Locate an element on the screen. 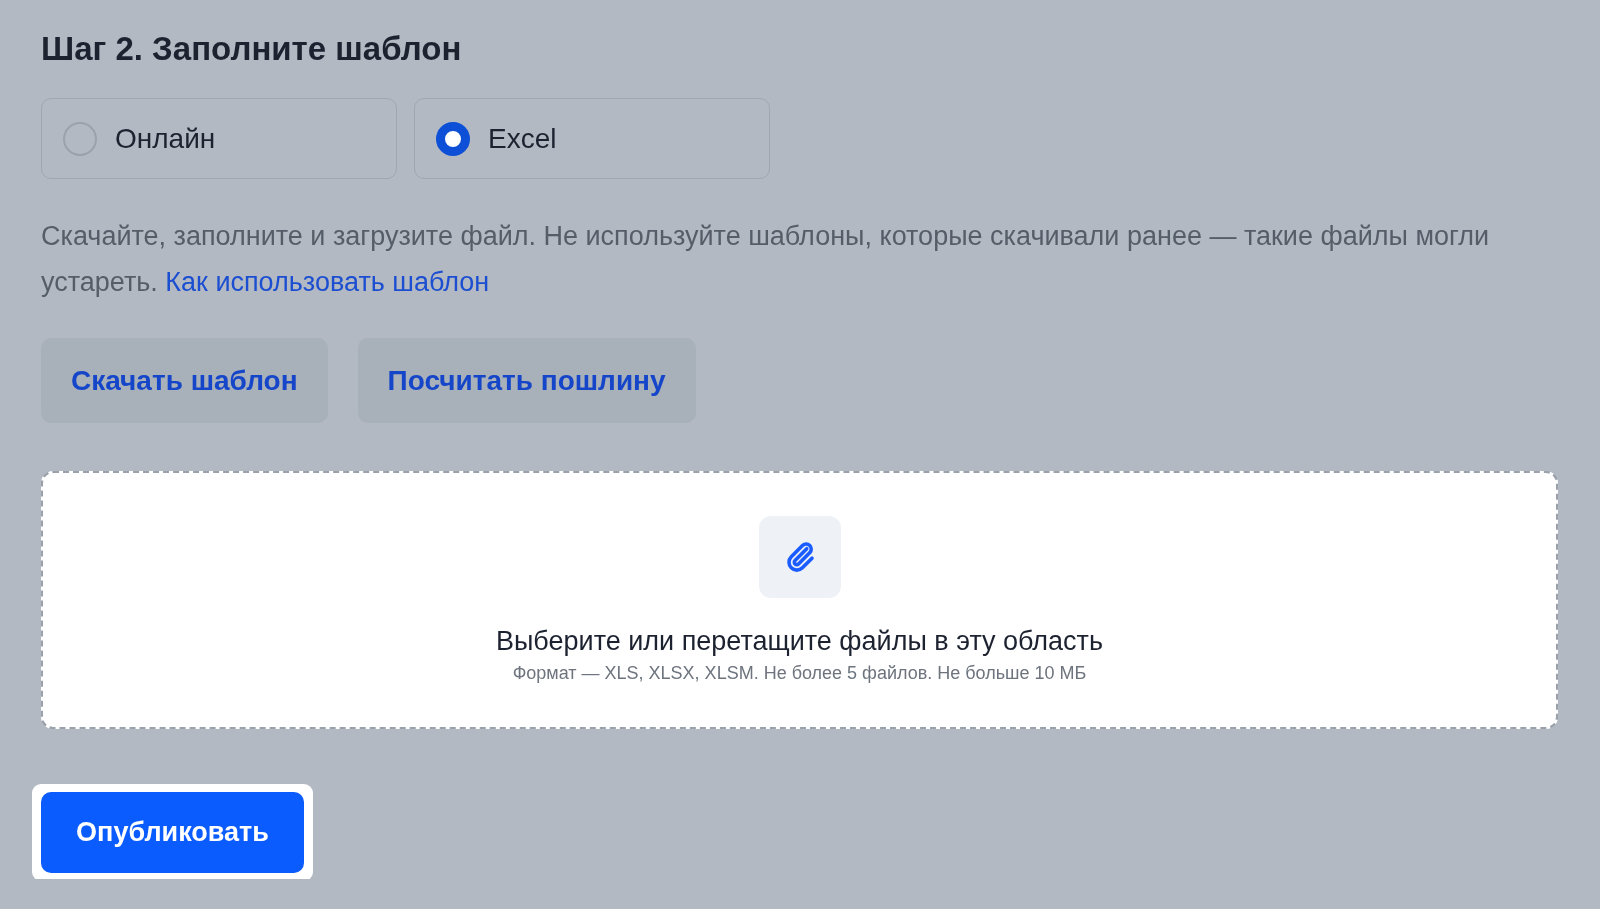 This screenshot has height=909, width=1600. drop-zone-title: Выберите или перетащите файлы в эту область is located at coordinates (799, 641).